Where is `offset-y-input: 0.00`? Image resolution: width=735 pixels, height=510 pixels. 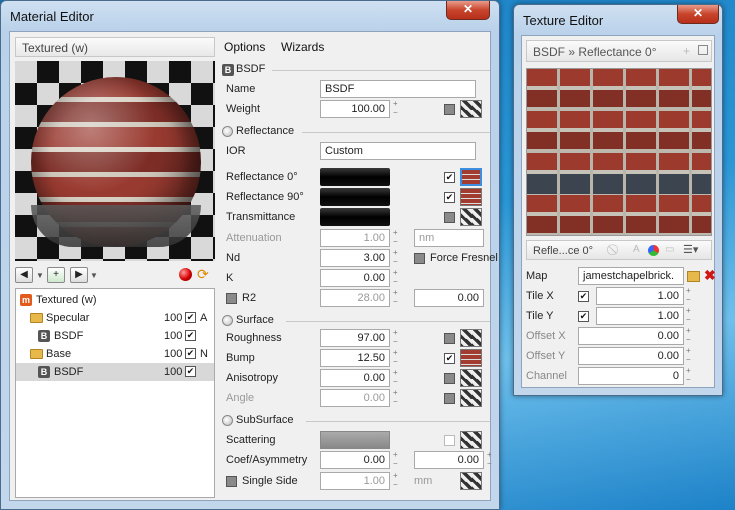
offset-y-input: 0.00 is located at coordinates (631, 356).